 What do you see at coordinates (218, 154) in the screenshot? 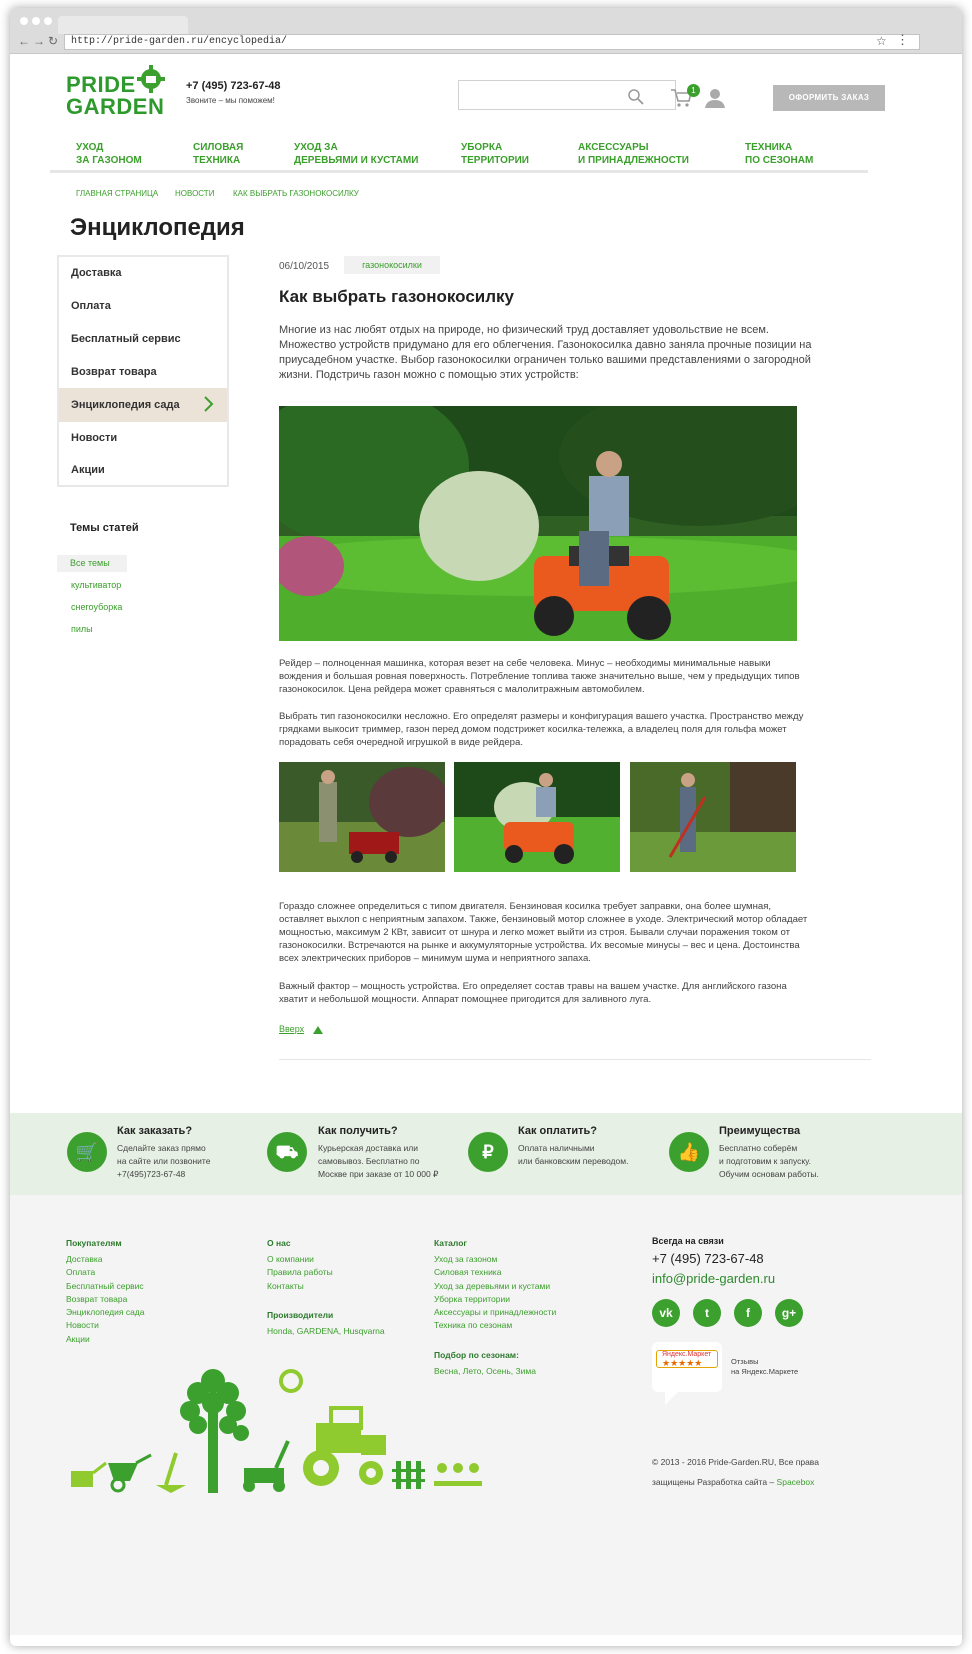
I see `nav-item-power-tools: СИЛОВАЯ ТЕХНИКА` at bounding box center [218, 154].